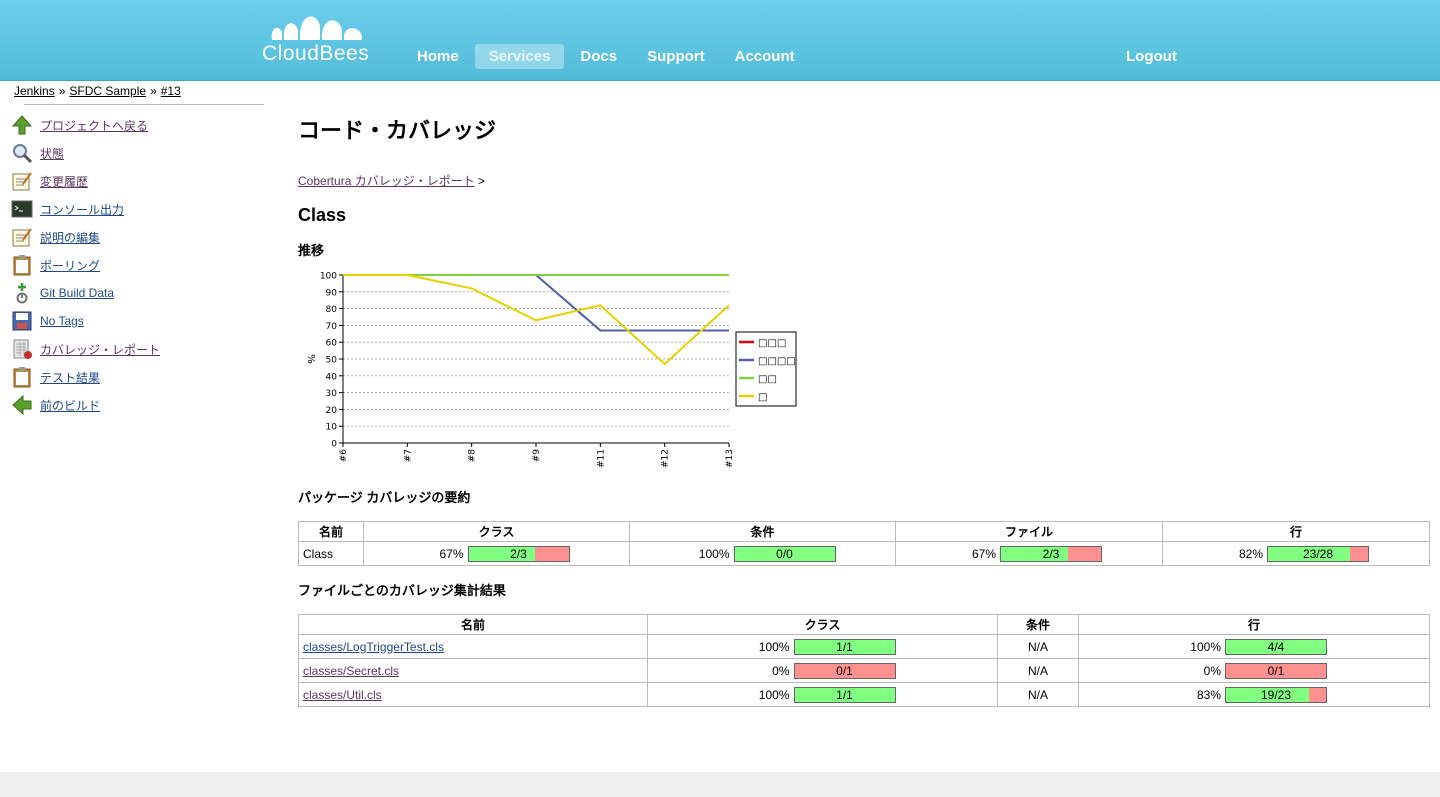 Image resolution: width=1440 pixels, height=797 pixels. Describe the element at coordinates (473, 456) in the screenshot. I see `x-tick-label: #8` at that location.